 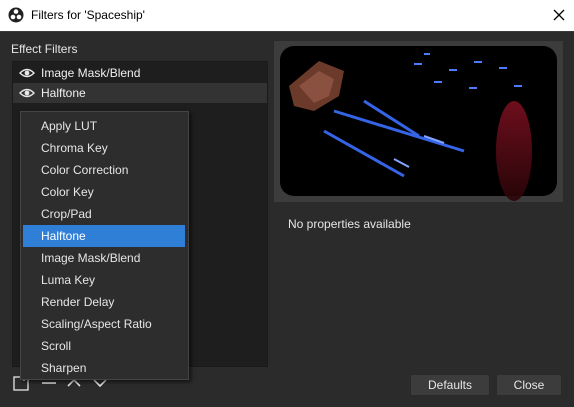 I want to click on close-window-button, so click(x=559, y=15).